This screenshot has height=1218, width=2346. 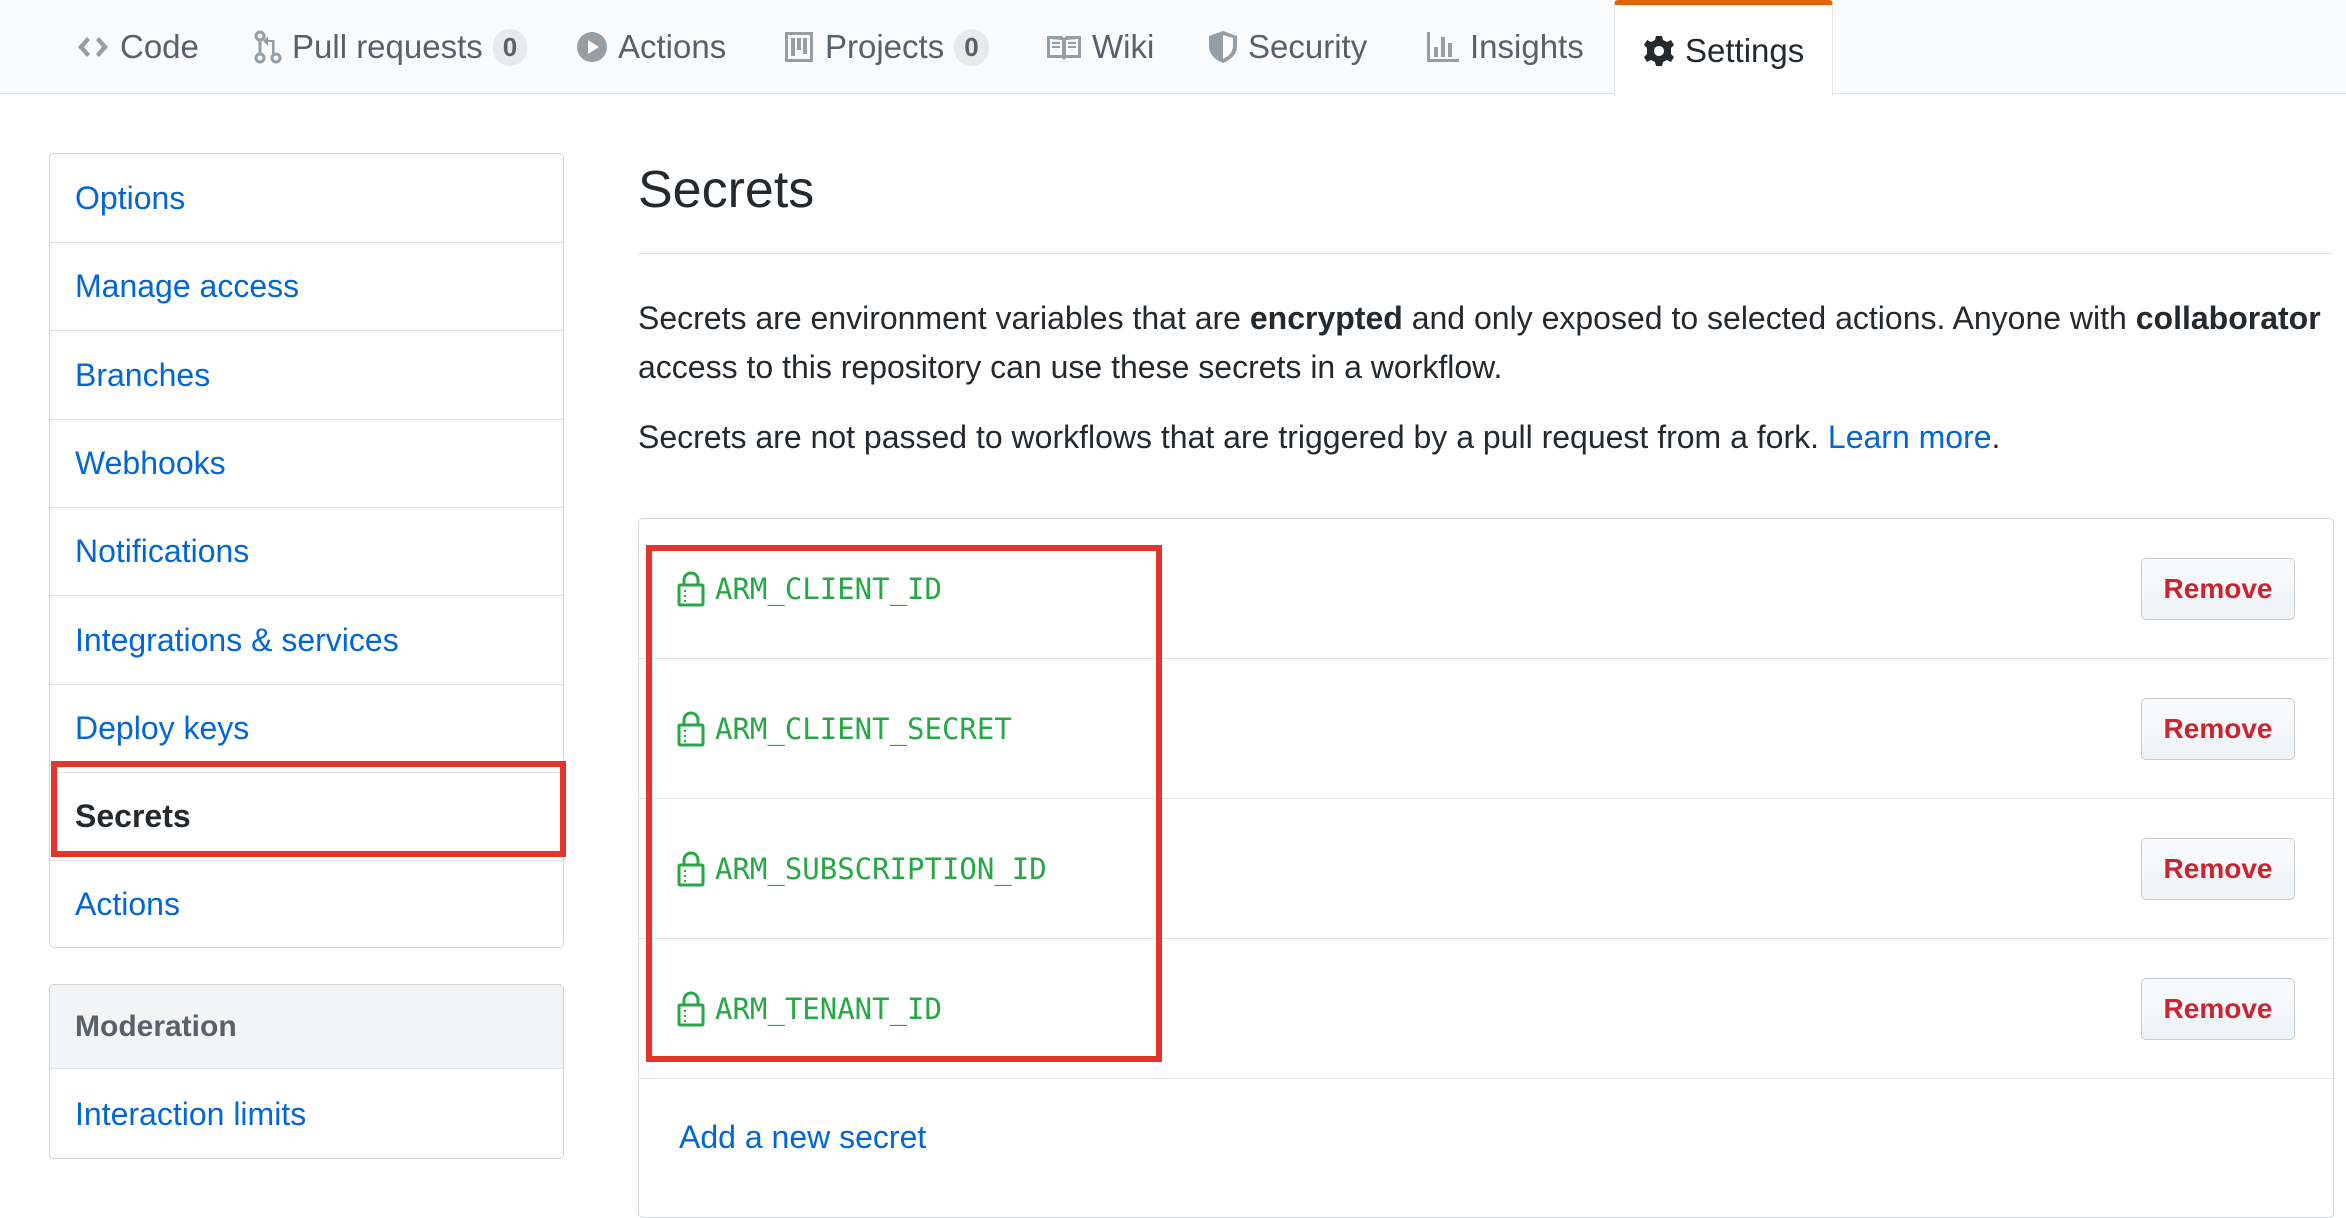 I want to click on secret-name-text: ARM_TENANT_ID, so click(x=828, y=1008).